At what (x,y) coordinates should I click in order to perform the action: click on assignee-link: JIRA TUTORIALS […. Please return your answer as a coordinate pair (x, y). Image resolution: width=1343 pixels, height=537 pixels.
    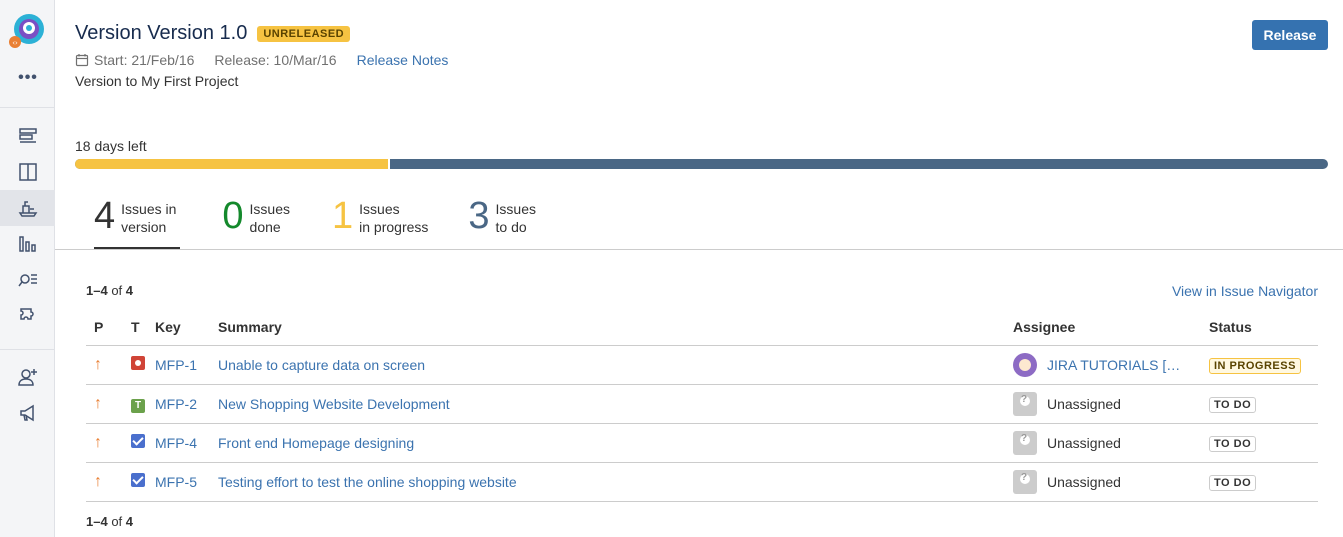
    Looking at the image, I should click on (1113, 365).